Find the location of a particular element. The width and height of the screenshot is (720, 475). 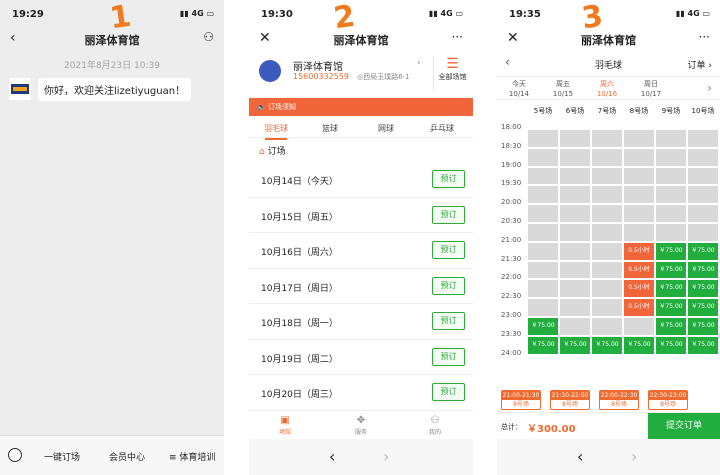

selected-slot-chip: 21:00-21:30 8号场 is located at coordinates (521, 400).